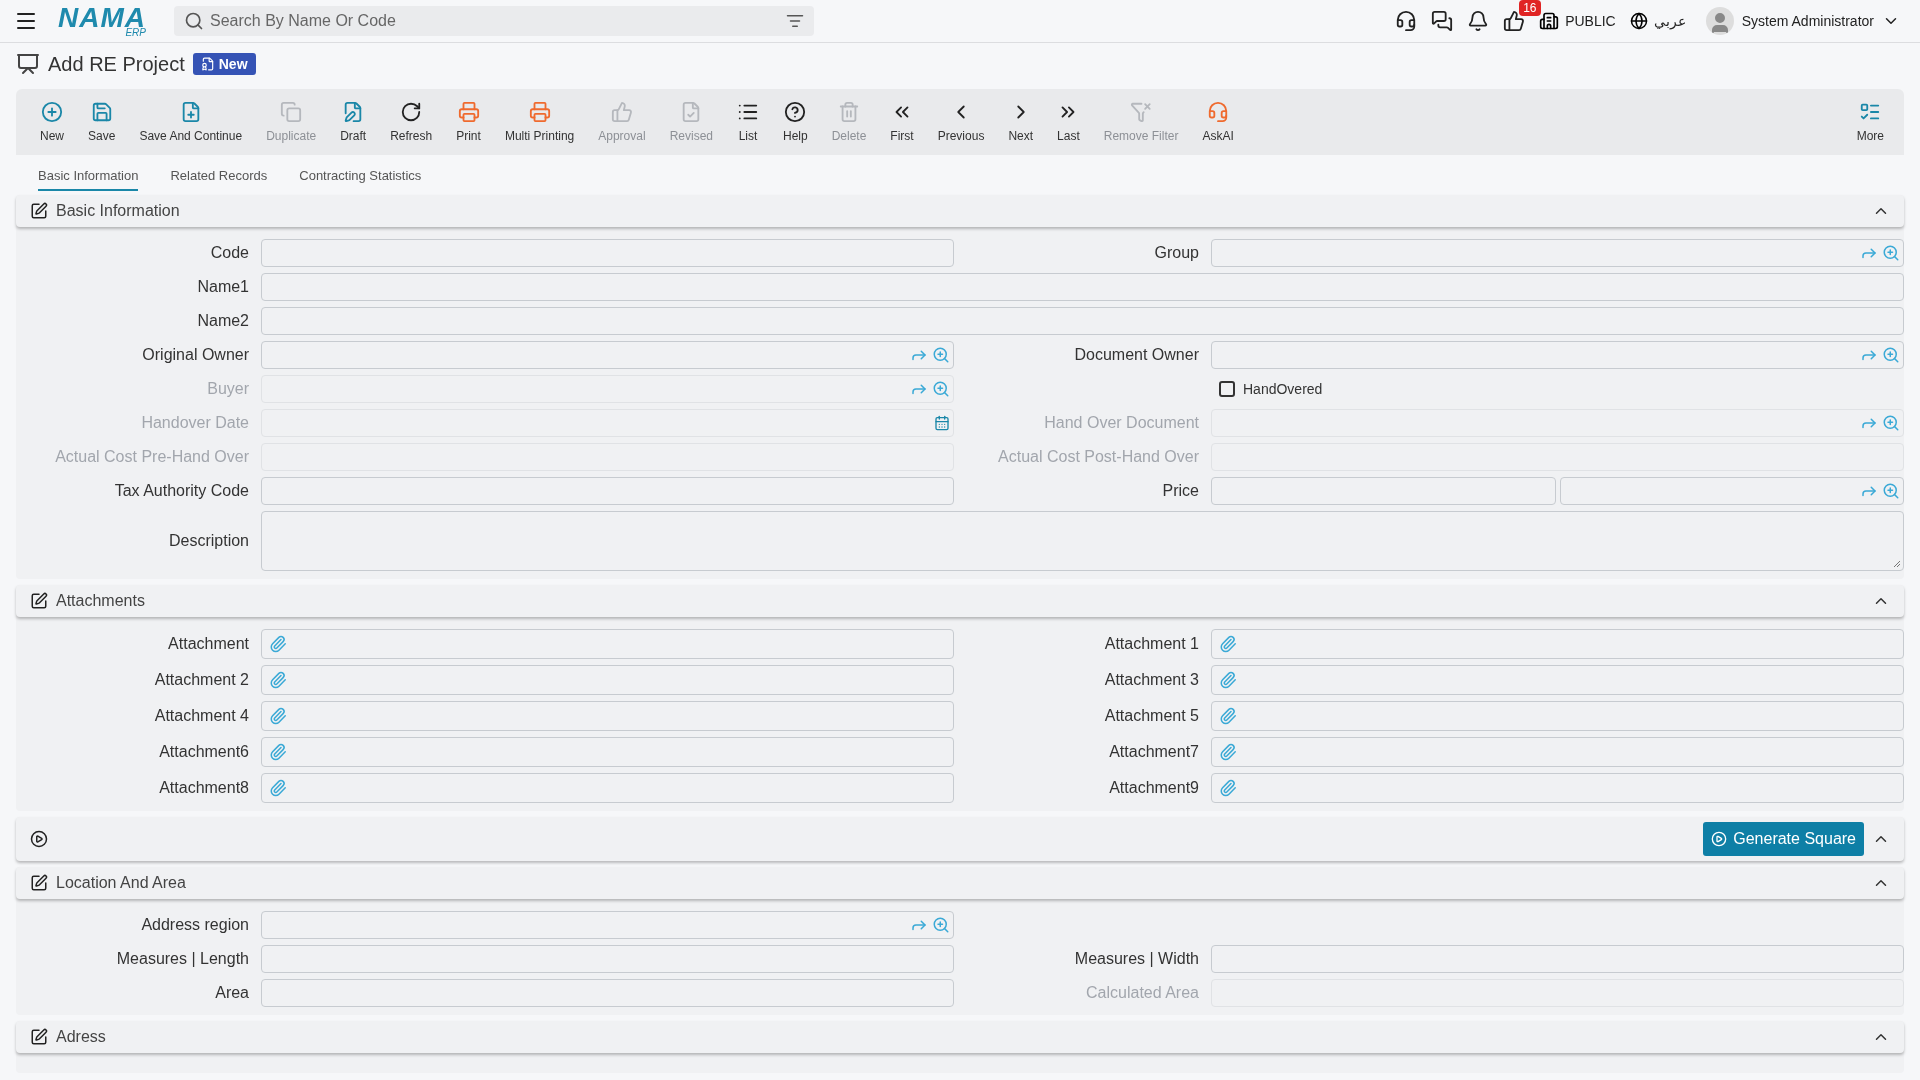 This screenshot has width=1920, height=1080. What do you see at coordinates (902, 122) in the screenshot?
I see `first-button: First` at bounding box center [902, 122].